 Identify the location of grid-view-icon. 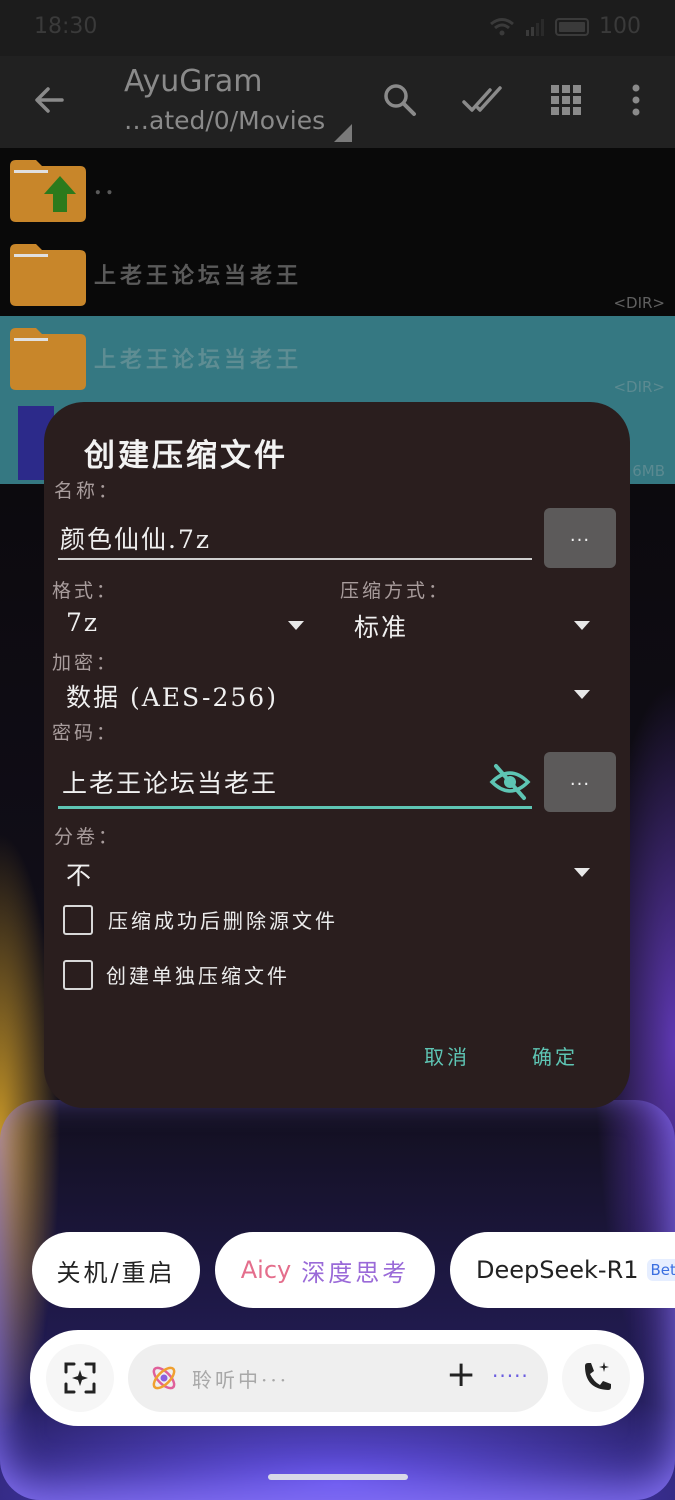
(566, 100).